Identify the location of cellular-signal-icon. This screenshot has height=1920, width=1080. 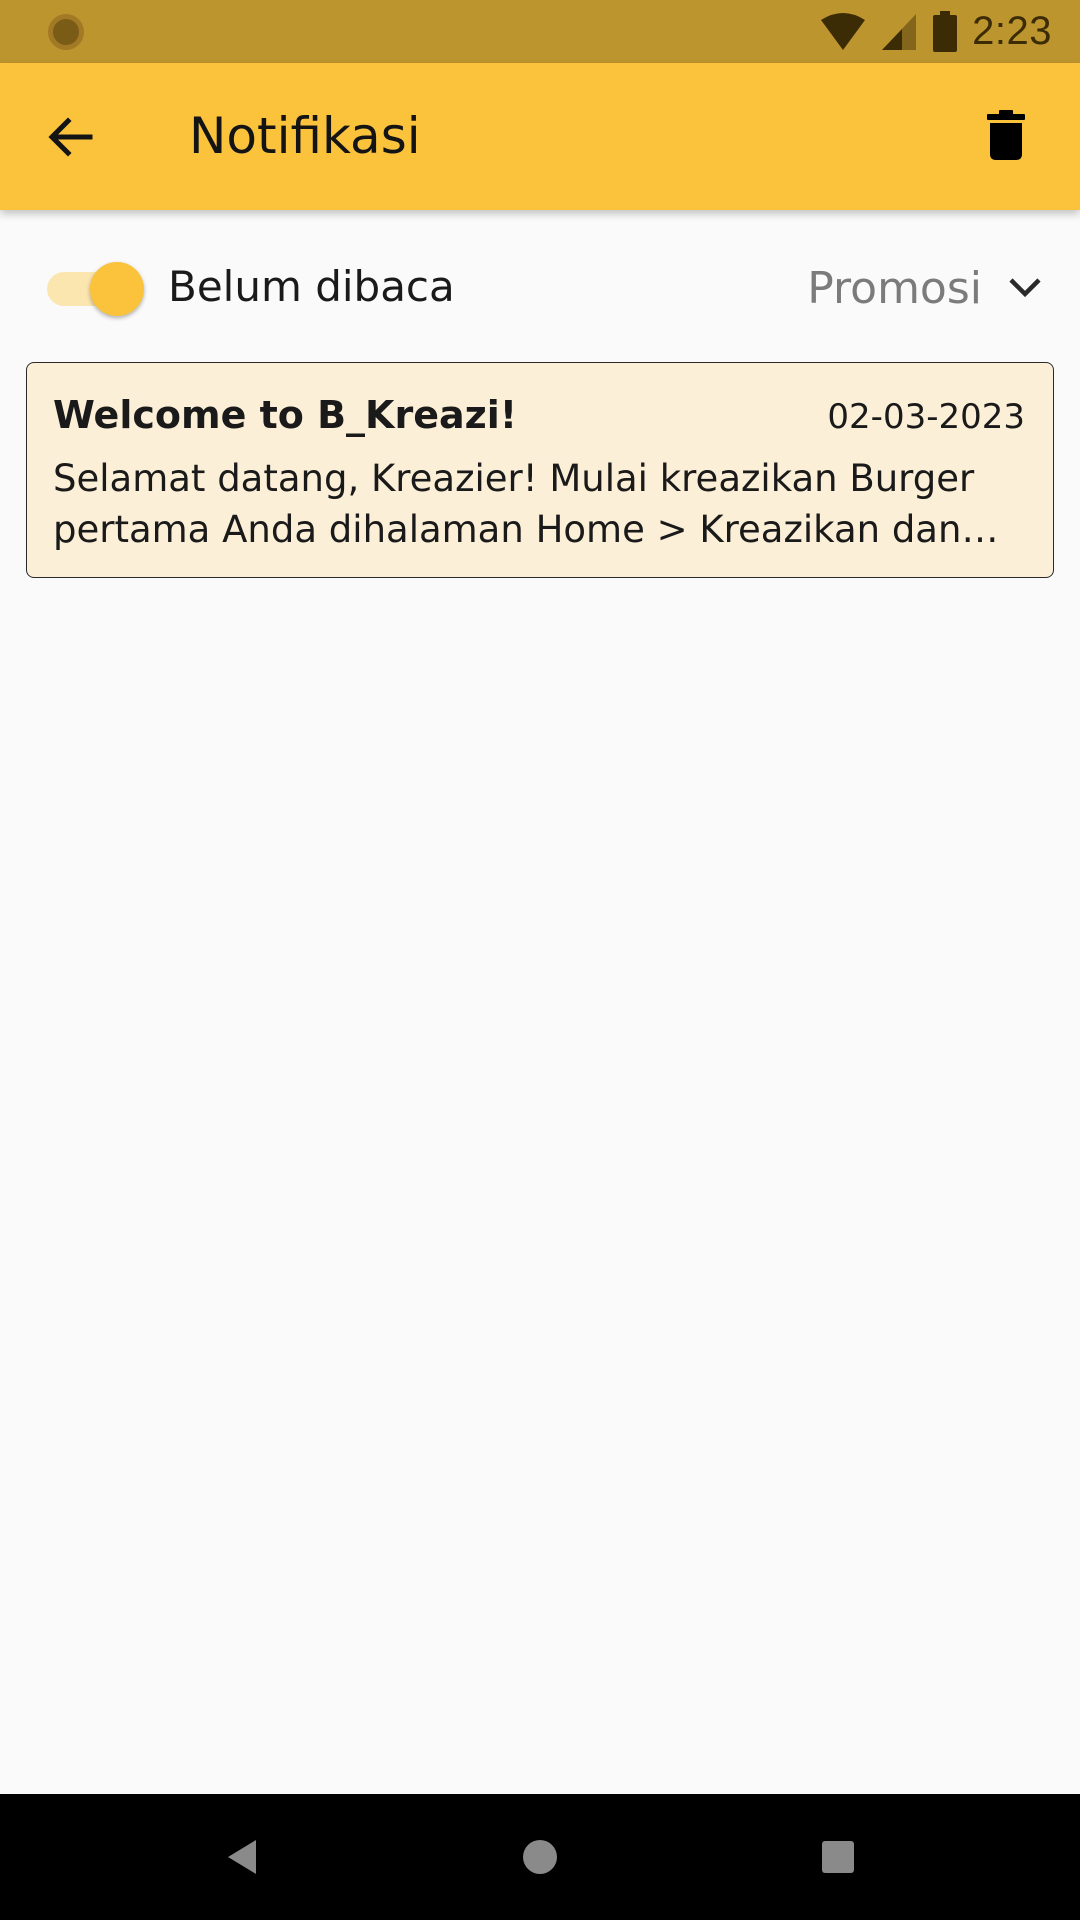
(899, 31).